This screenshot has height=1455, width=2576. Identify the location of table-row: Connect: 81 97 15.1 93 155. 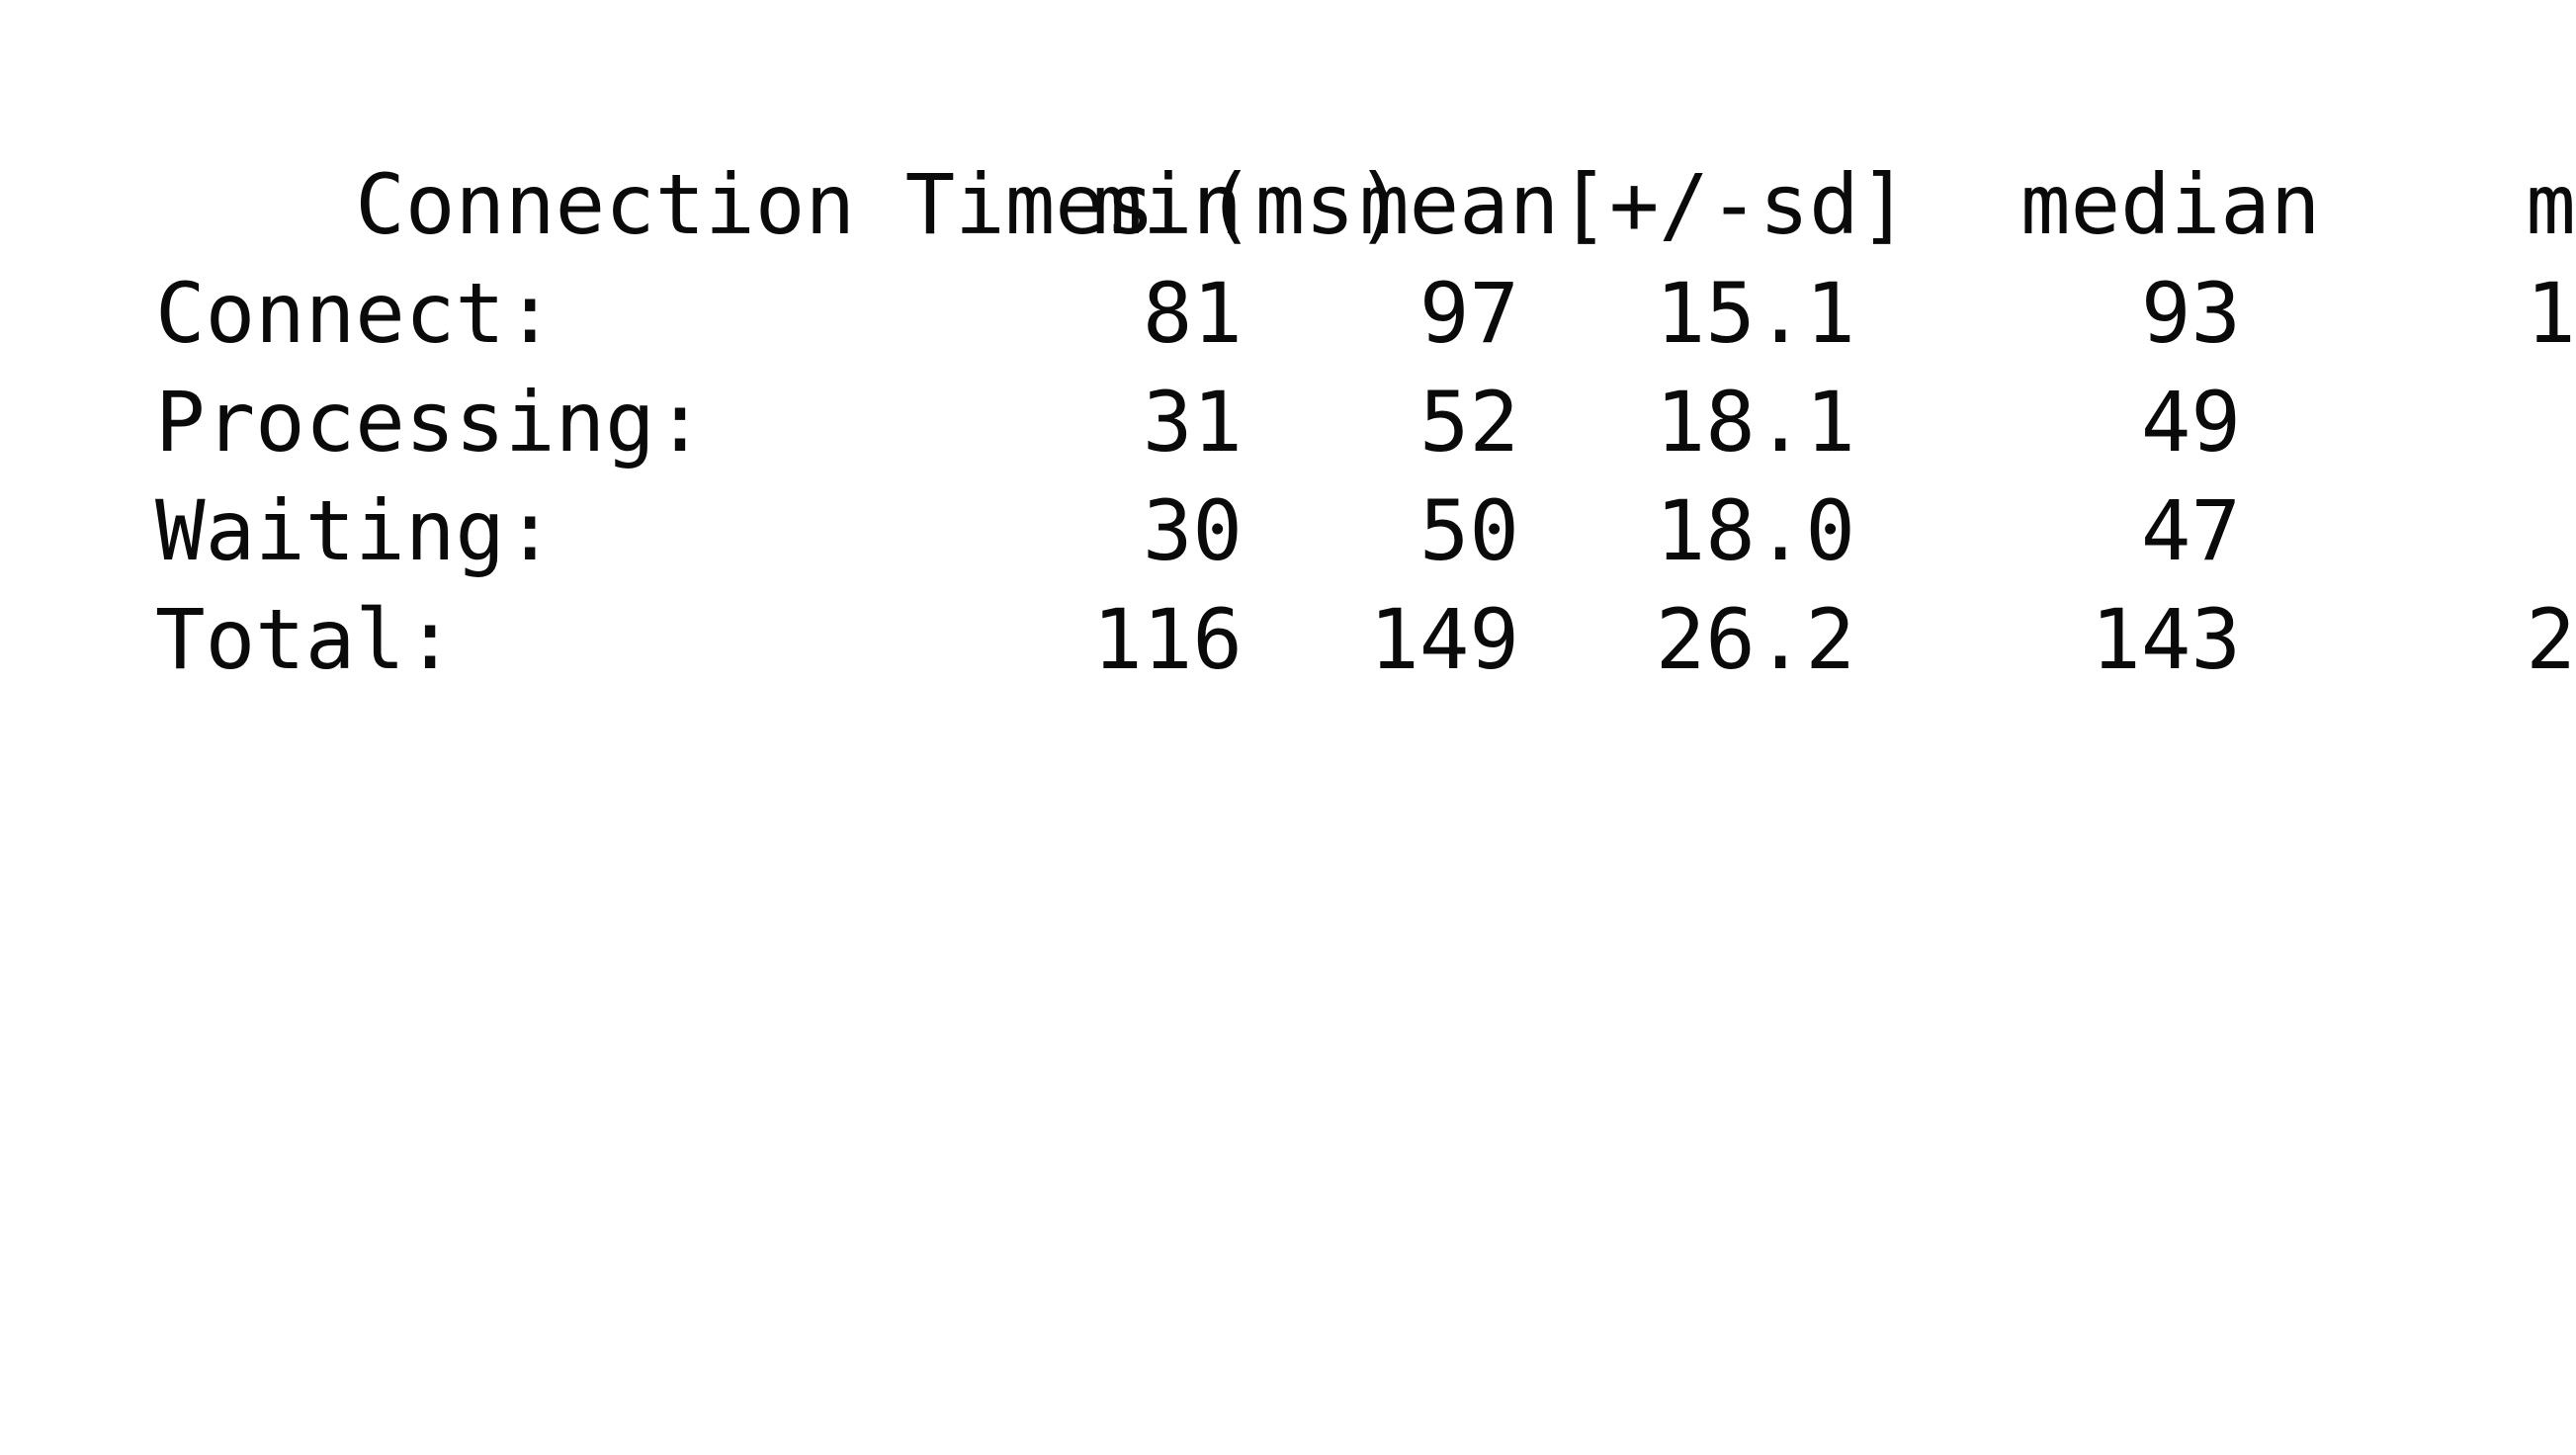
(1365, 313).